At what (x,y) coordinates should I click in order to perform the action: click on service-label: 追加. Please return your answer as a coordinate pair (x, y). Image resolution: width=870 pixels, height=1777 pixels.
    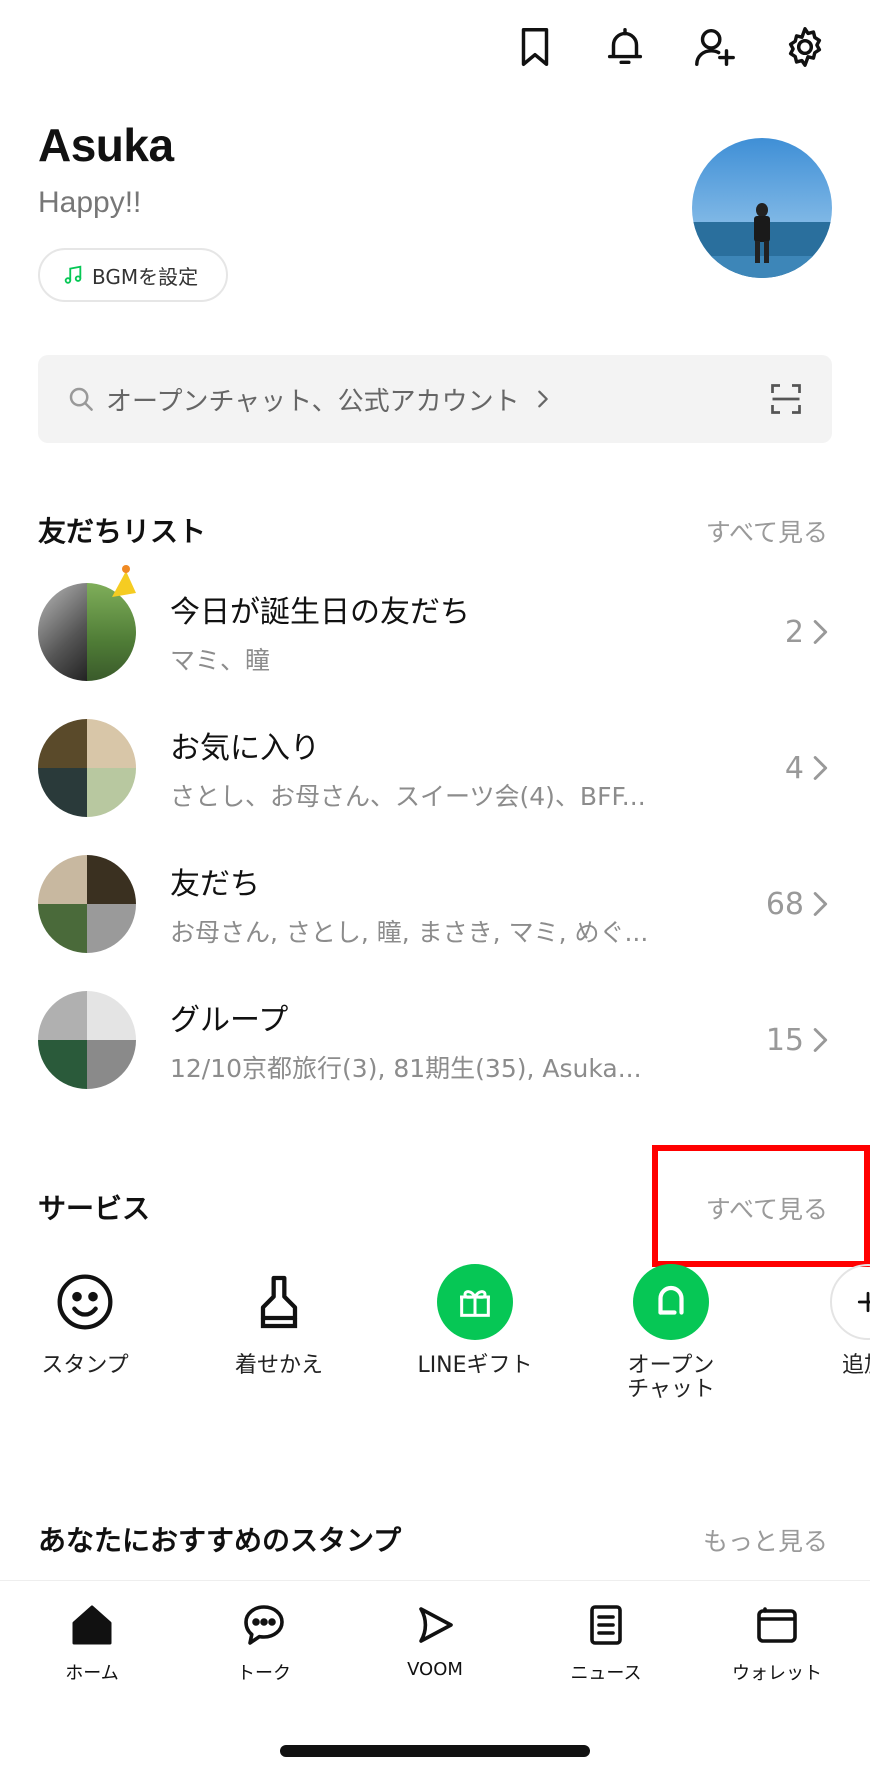
    Looking at the image, I should click on (856, 1365).